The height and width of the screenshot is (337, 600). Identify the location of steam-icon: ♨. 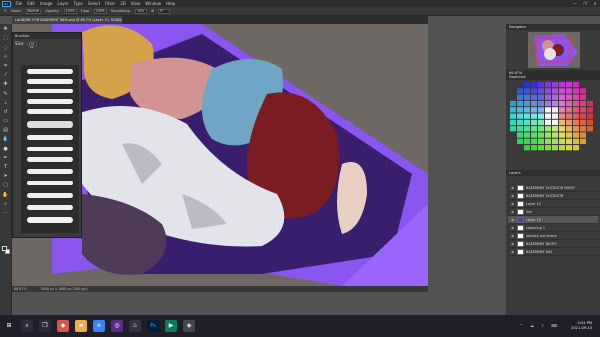
(135, 326).